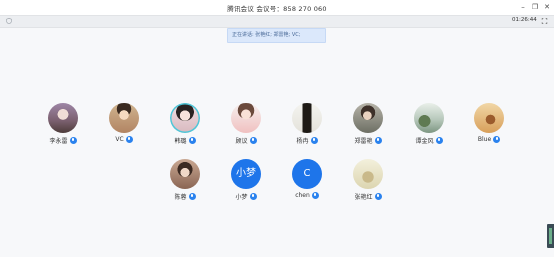 Image resolution: width=554 pixels, height=257 pixels. What do you see at coordinates (302, 141) in the screenshot?
I see `participant-name: 杨冉` at bounding box center [302, 141].